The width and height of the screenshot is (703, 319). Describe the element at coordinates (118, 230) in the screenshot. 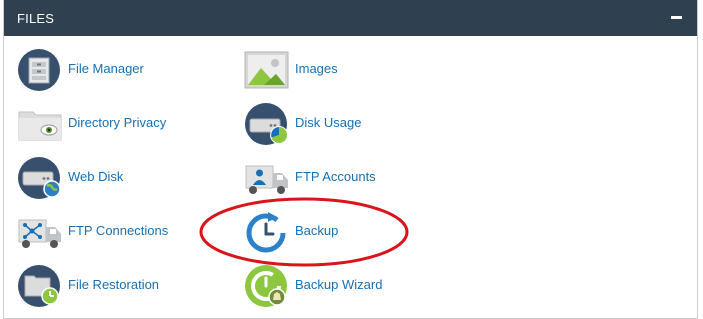

I see `item-label: FTP Connections` at that location.